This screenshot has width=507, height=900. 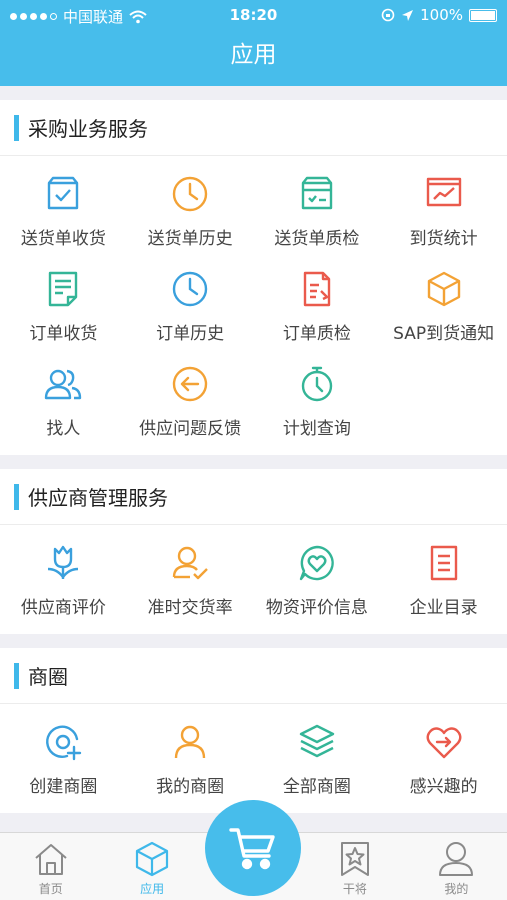 I want to click on app-all-circles: 全部商圈, so click(x=317, y=765).